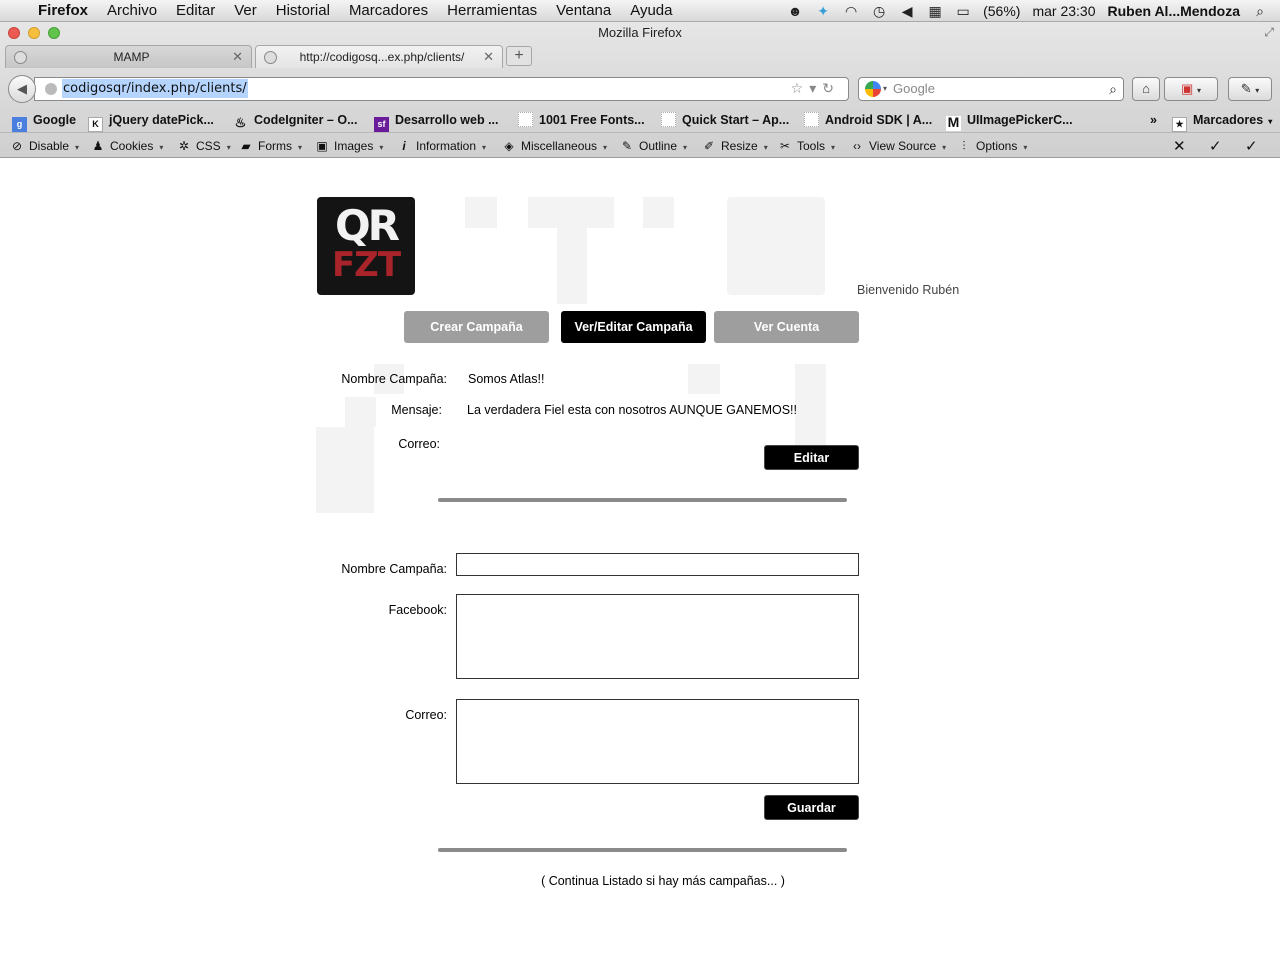  Describe the element at coordinates (633, 327) in the screenshot. I see `view-edit-campaign-button: Ver/Editar Campaña` at that location.